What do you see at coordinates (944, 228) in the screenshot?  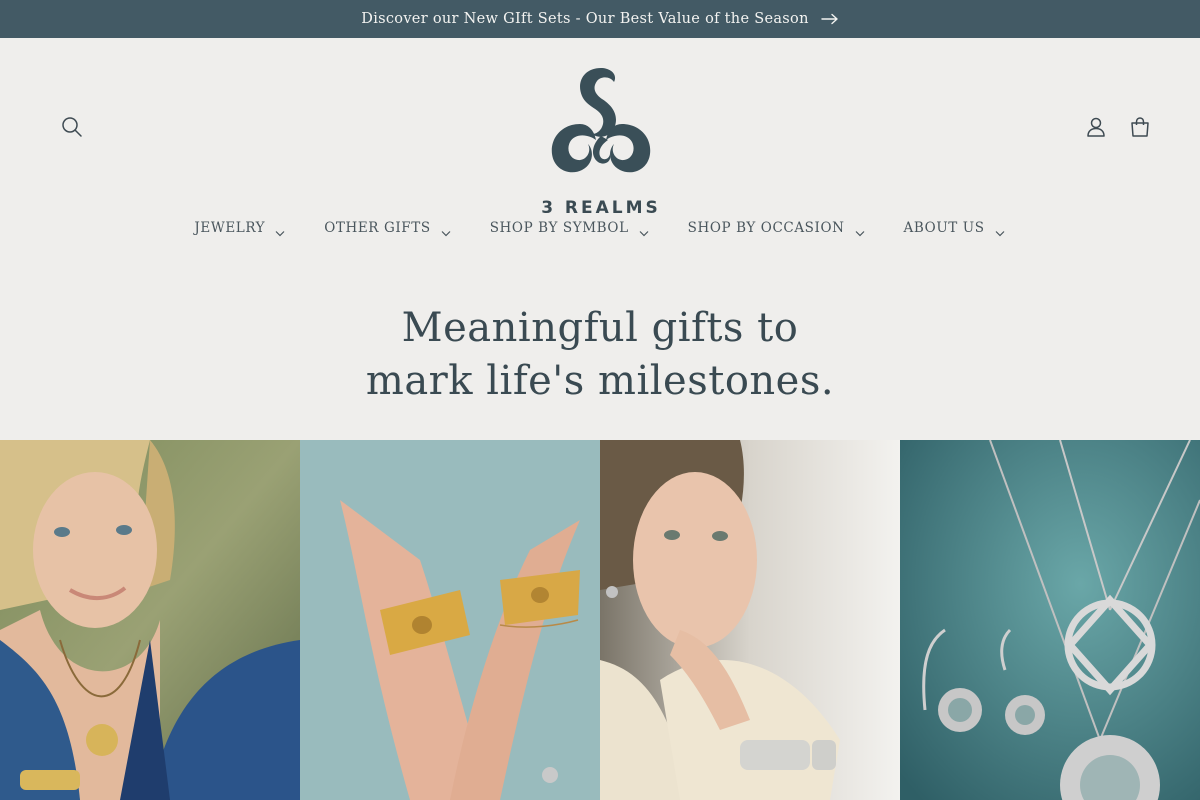 I see `nav-label: ABOUT US` at bounding box center [944, 228].